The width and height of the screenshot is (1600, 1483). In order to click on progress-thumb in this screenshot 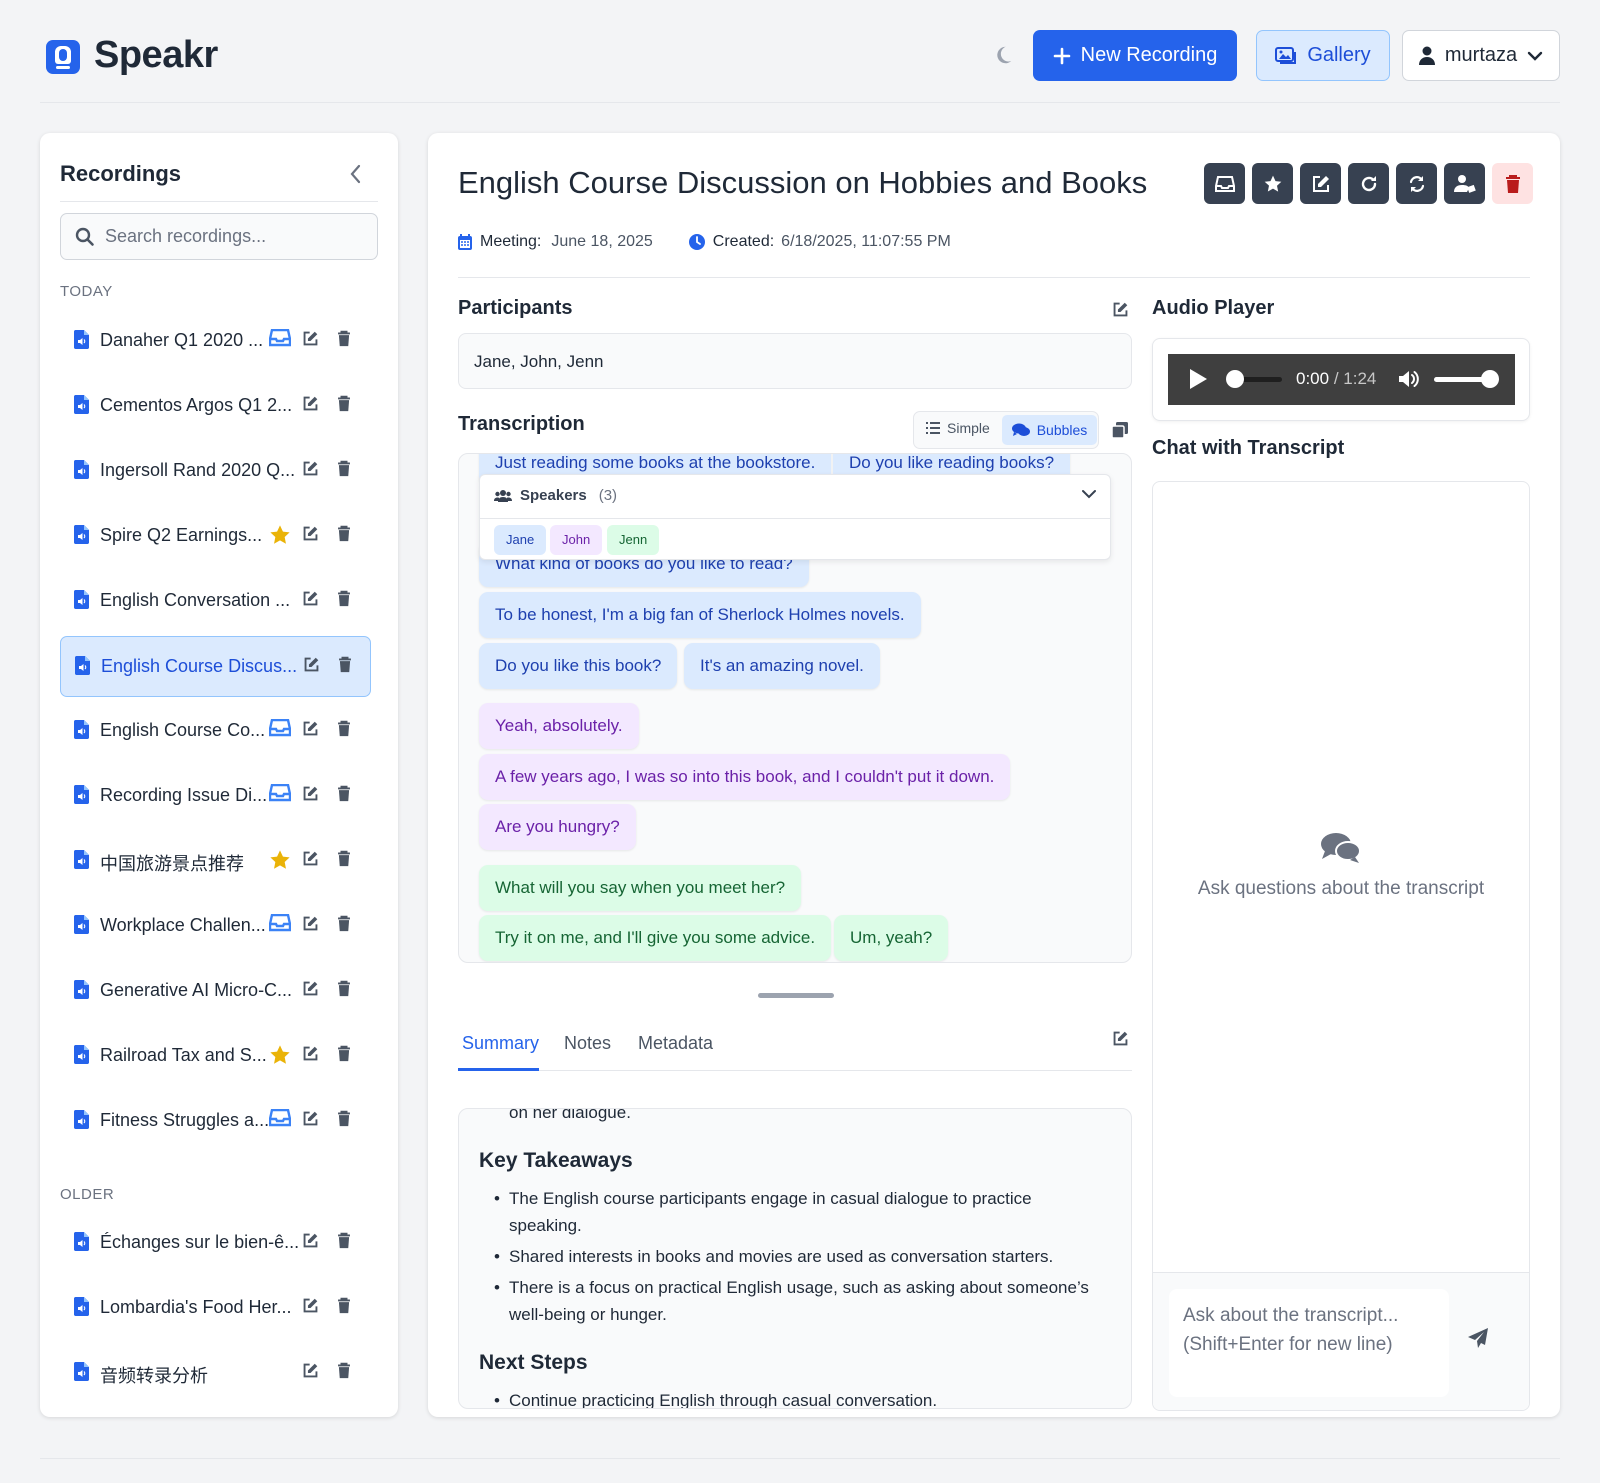, I will do `click(1235, 379)`.